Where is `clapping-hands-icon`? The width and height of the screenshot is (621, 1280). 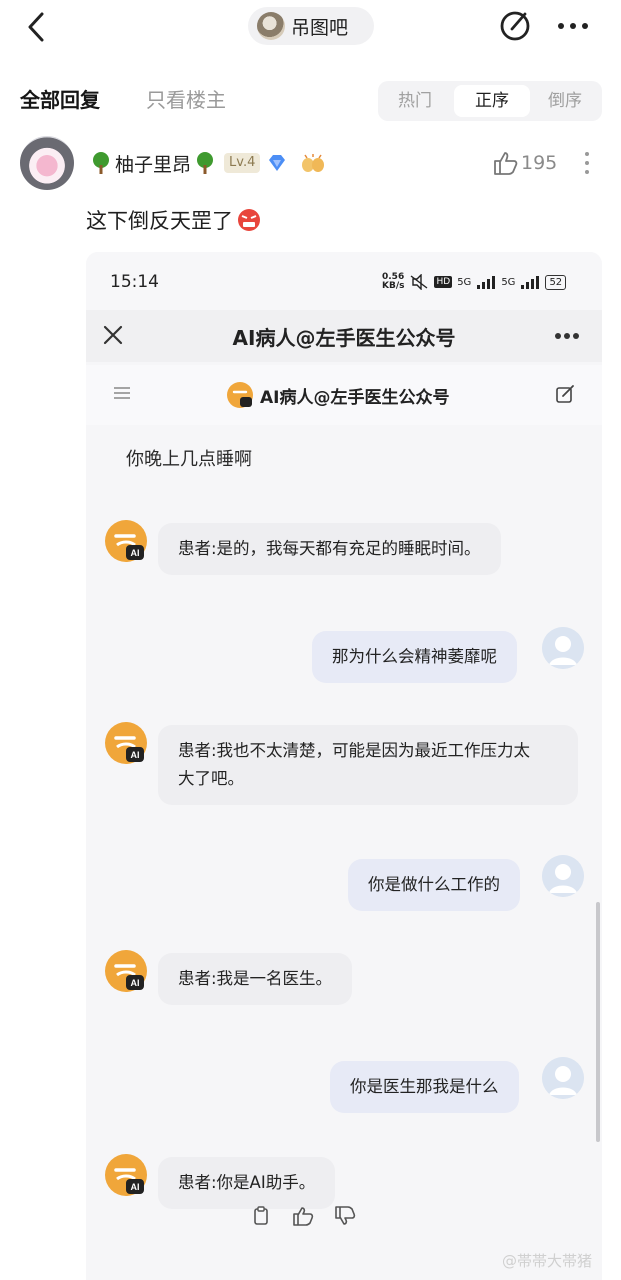 clapping-hands-icon is located at coordinates (313, 163).